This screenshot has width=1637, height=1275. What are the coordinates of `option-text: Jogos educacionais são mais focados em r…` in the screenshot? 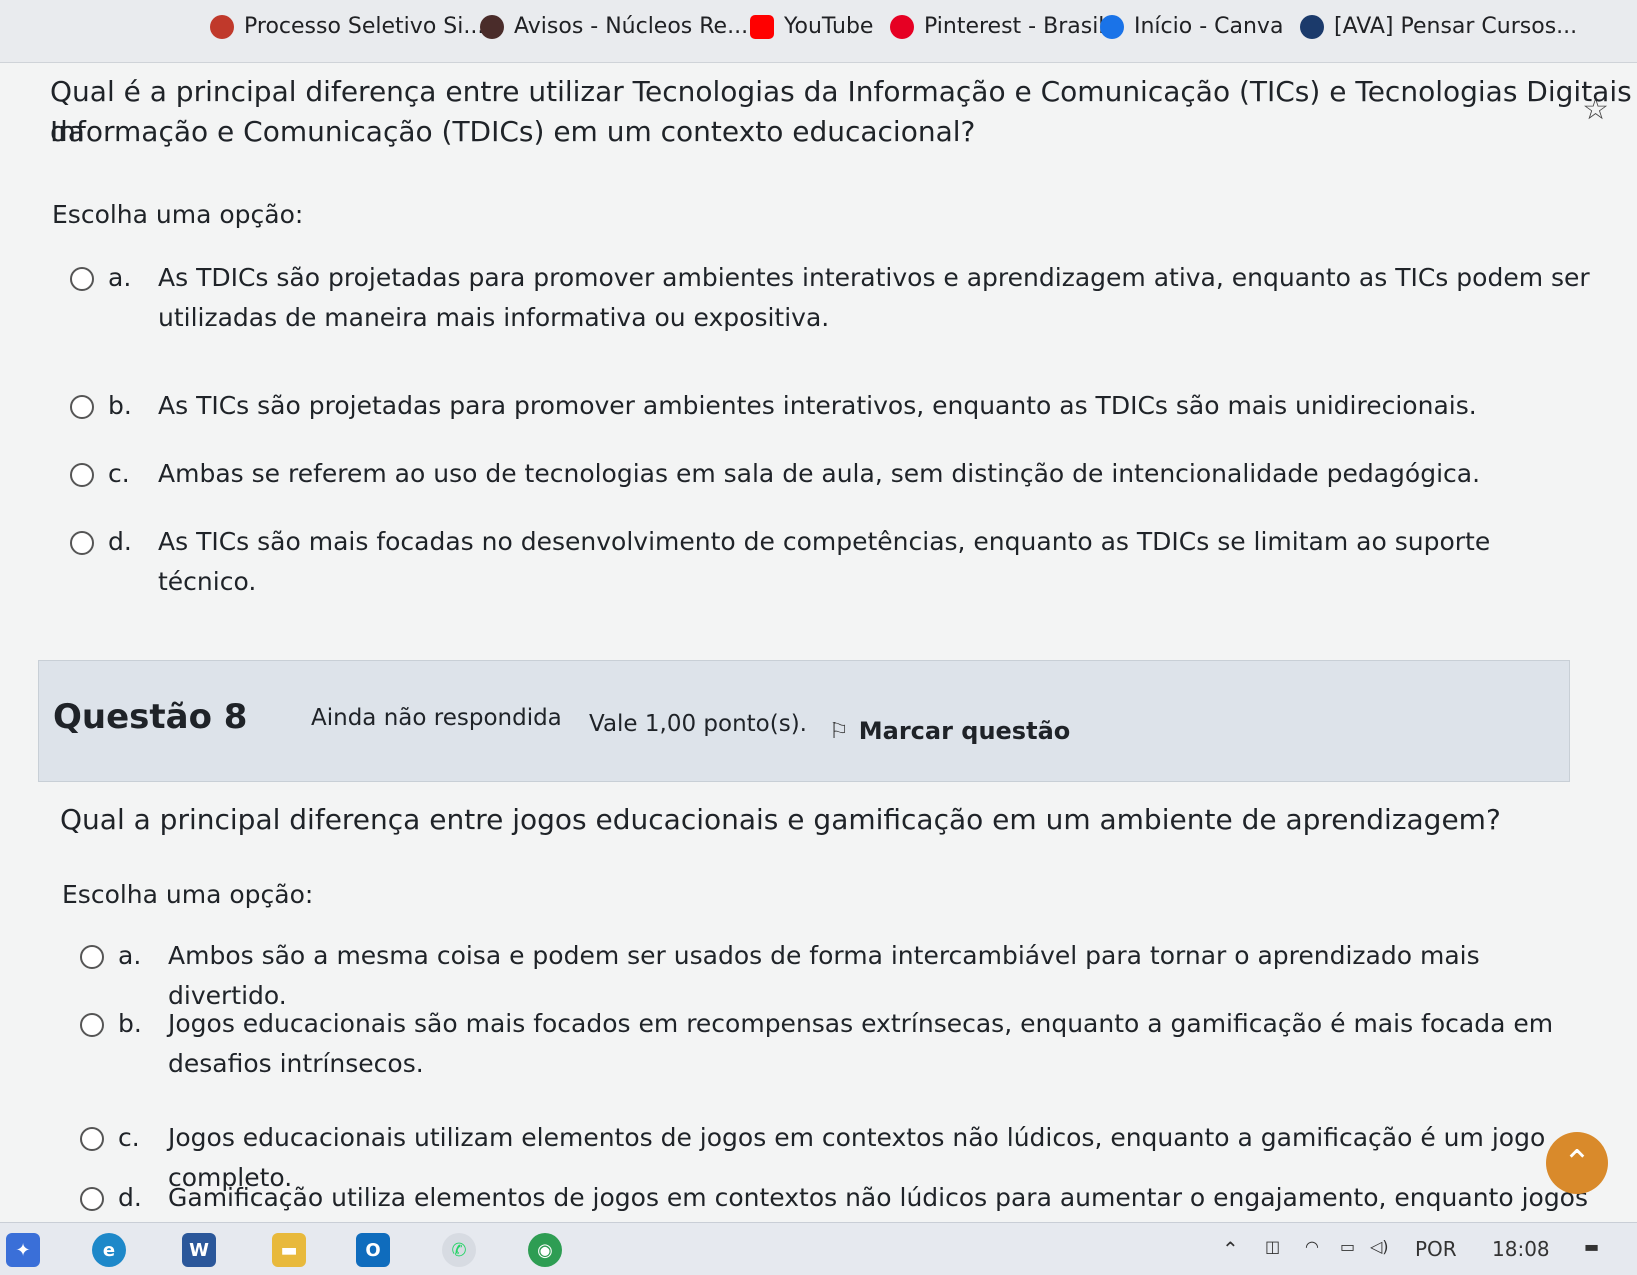 It's located at (861, 1043).